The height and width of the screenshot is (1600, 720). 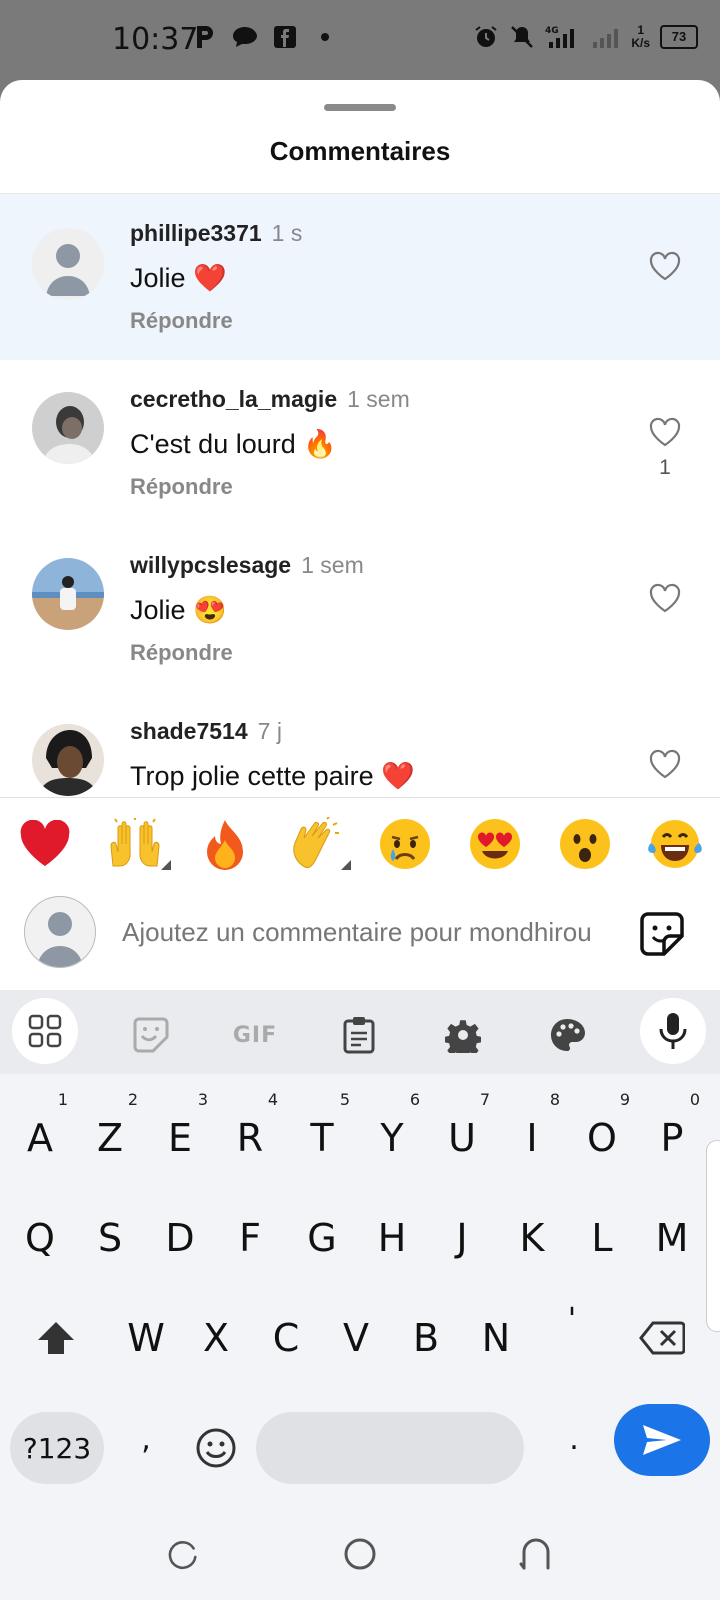 I want to click on comment-item: shade7514 7 j Trop jolie cette paire ❤️, so click(x=360, y=745).